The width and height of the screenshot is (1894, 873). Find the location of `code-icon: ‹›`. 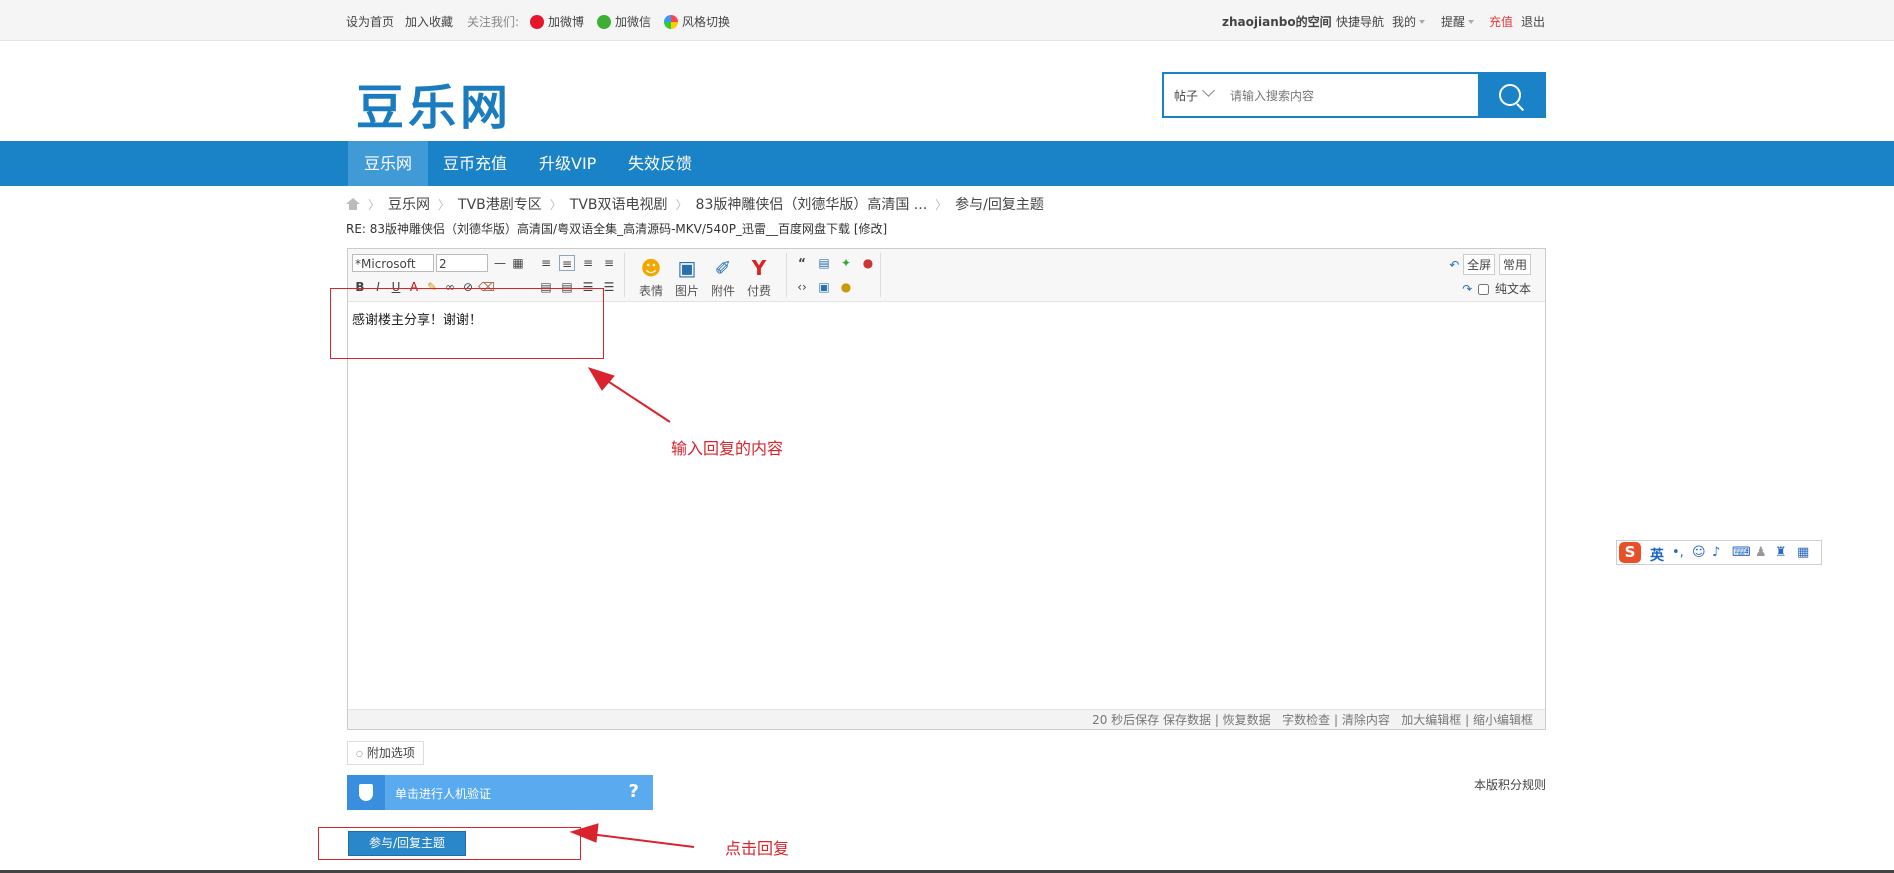

code-icon: ‹› is located at coordinates (802, 287).